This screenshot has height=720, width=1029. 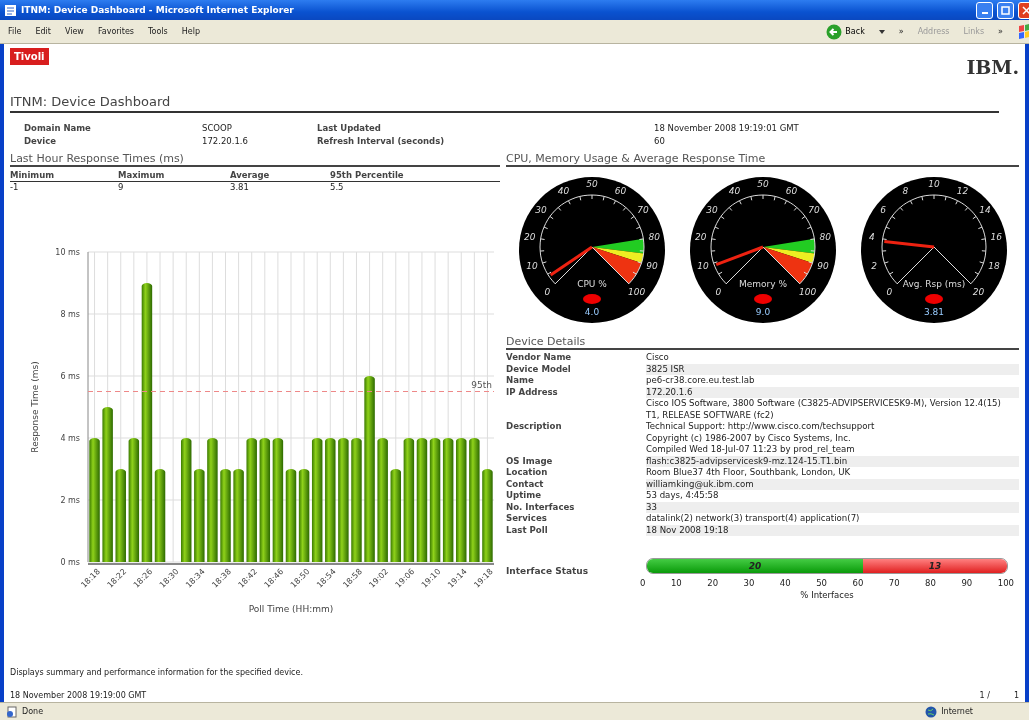 What do you see at coordinates (751, 450) in the screenshot?
I see `detail-value: Compiled Wed 18-Jul-07 11:23 by prod_rel_team` at bounding box center [751, 450].